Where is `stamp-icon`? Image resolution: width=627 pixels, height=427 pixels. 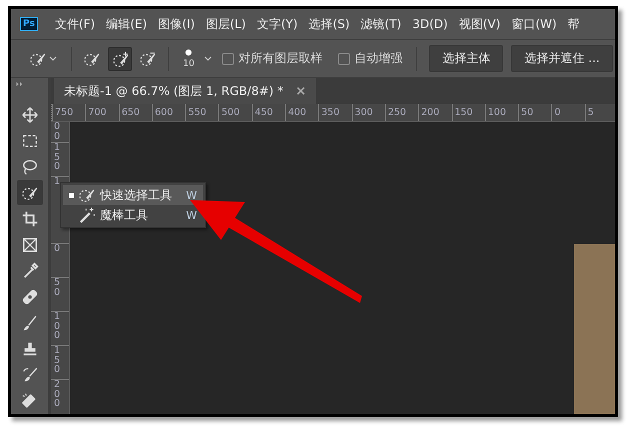 stamp-icon is located at coordinates (29, 349).